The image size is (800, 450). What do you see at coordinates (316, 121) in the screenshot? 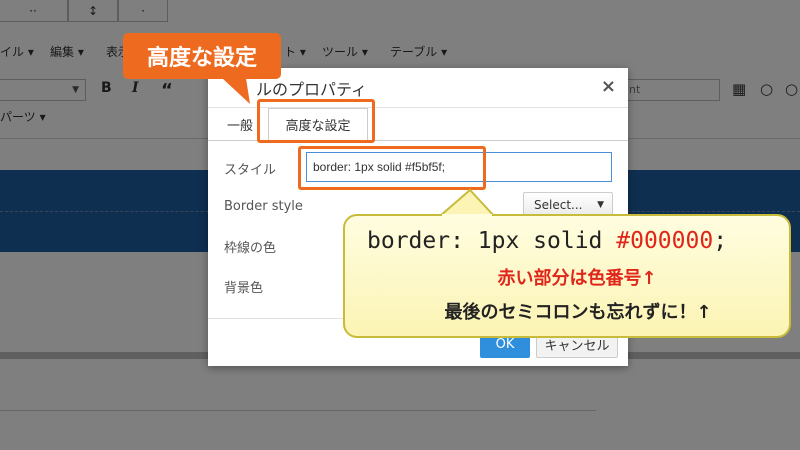
I see `tab-highlight-box` at bounding box center [316, 121].